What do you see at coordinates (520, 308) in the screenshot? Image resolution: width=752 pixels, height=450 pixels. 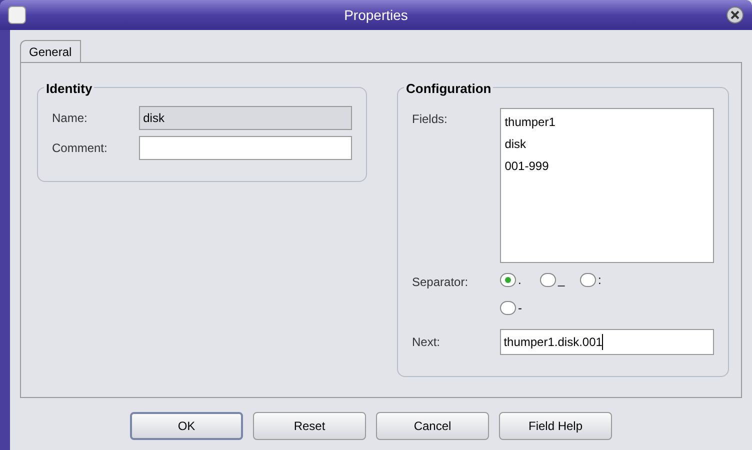 I see `radio-label: -` at bounding box center [520, 308].